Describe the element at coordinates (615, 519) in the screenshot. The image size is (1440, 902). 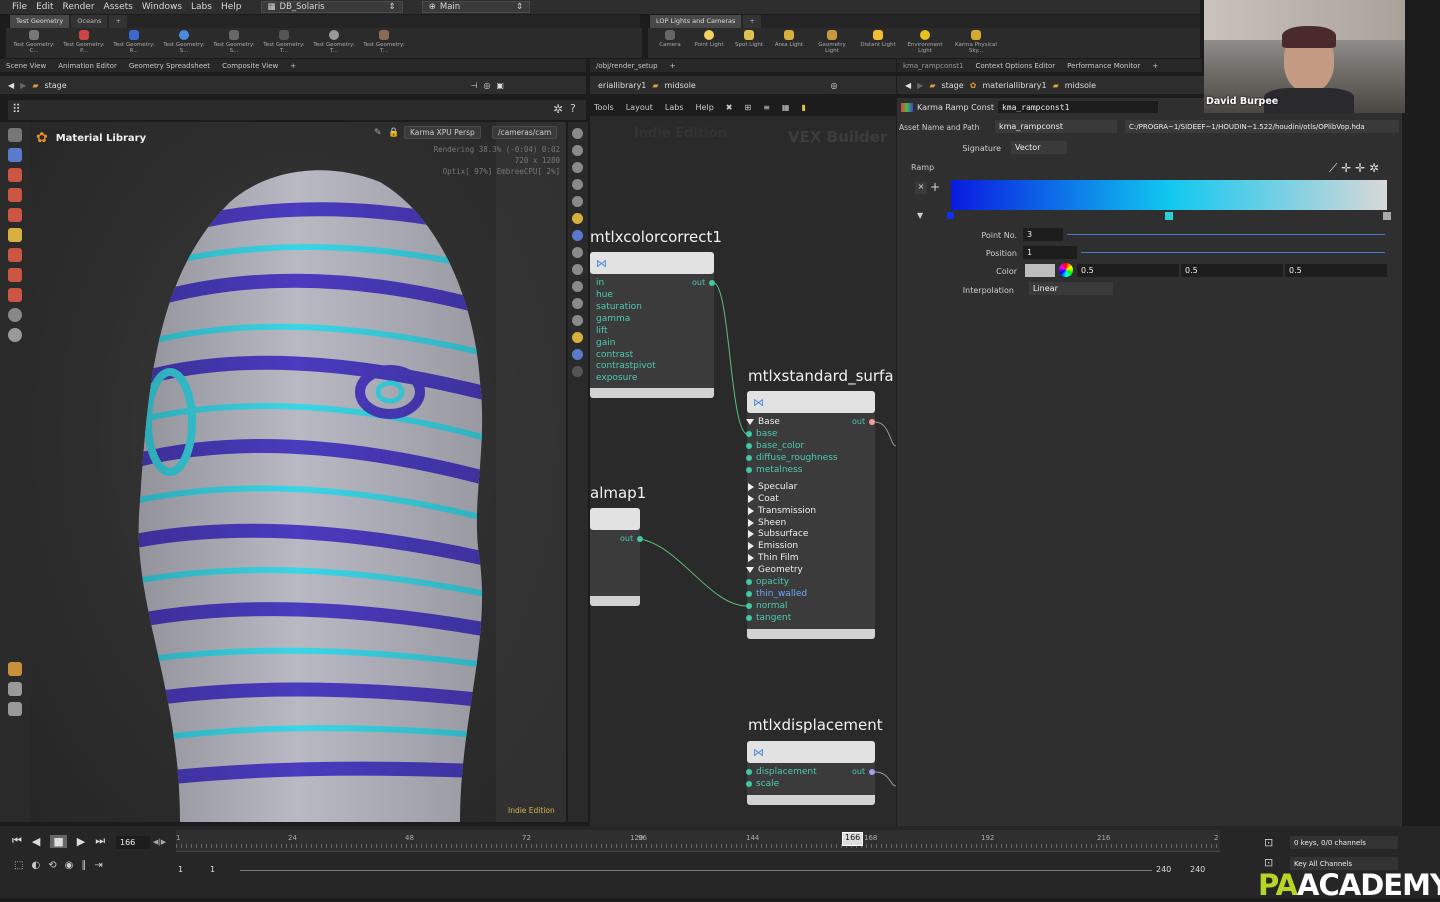
I see `node-header` at that location.